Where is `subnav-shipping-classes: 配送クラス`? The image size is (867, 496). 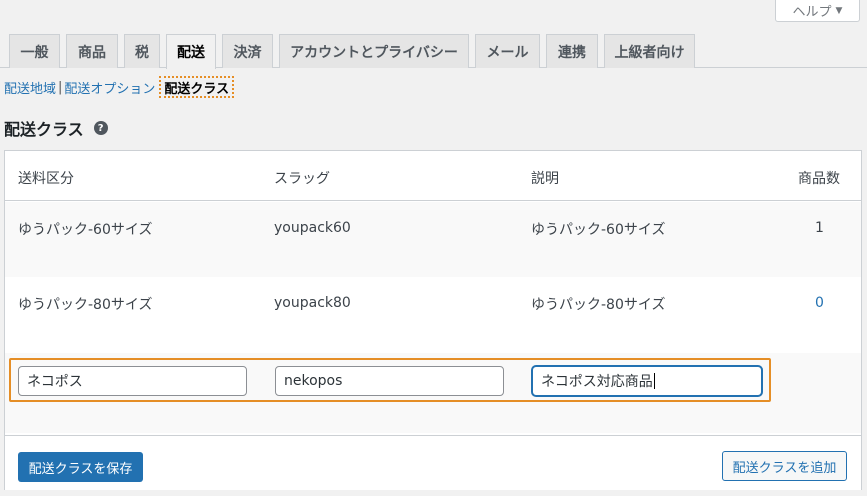
subnav-shipping-classes: 配送クラス is located at coordinates (197, 87).